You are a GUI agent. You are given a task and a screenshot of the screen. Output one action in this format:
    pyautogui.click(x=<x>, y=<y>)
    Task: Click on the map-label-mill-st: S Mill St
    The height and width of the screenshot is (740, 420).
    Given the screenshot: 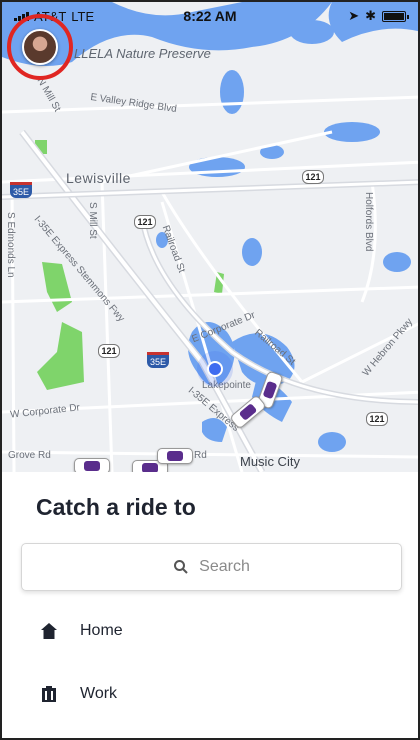 What is the action you would take?
    pyautogui.click(x=92, y=220)
    